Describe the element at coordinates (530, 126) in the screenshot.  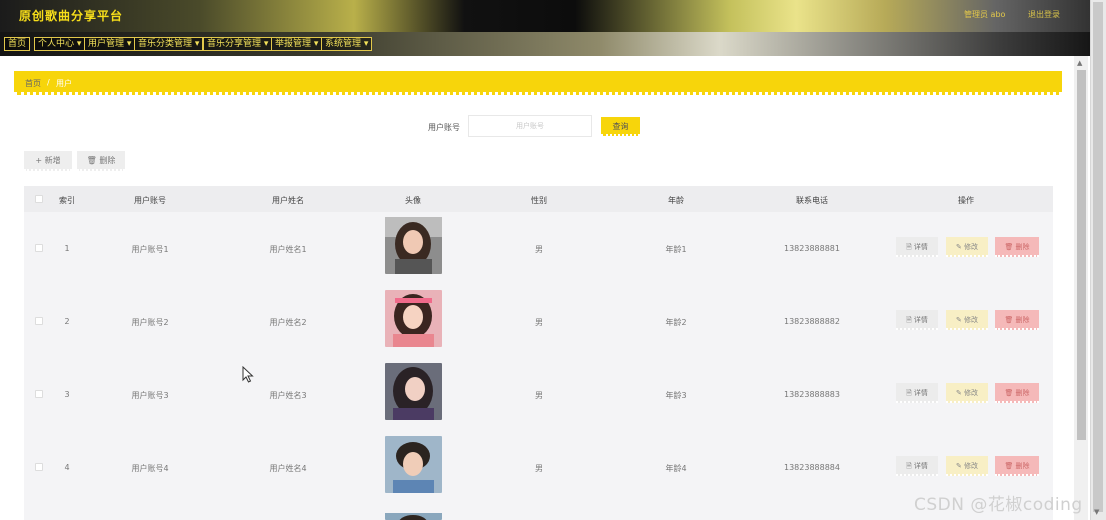
I see `search-account-input` at that location.